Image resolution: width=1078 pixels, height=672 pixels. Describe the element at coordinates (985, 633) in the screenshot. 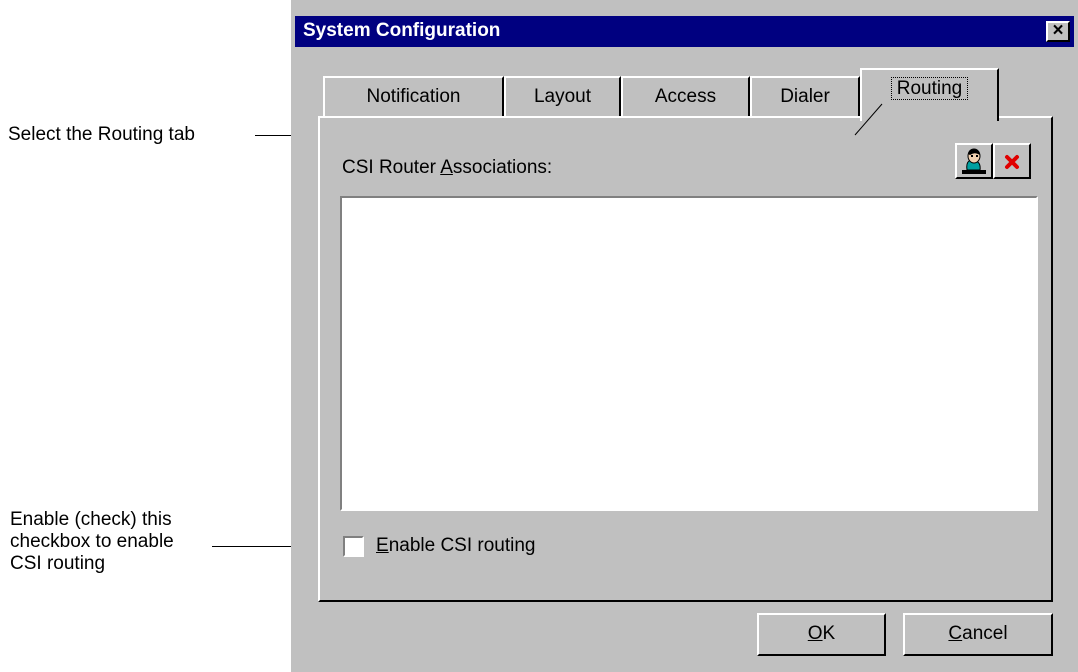

I see `cancel-label: ancel` at that location.